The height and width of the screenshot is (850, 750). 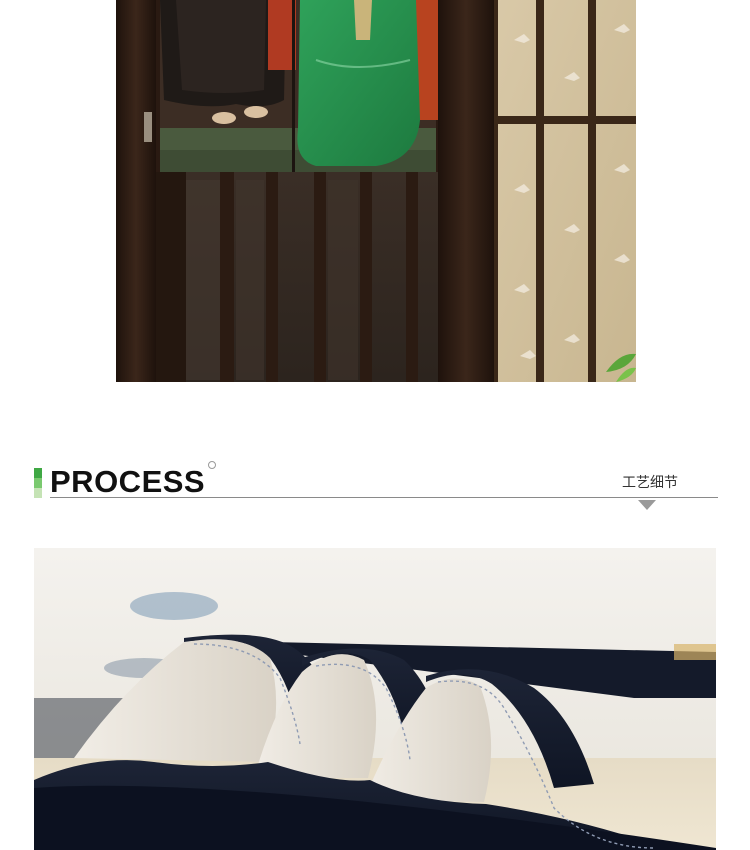 I want to click on process-section-header: PROCESS 工艺细节, so click(x=376, y=490).